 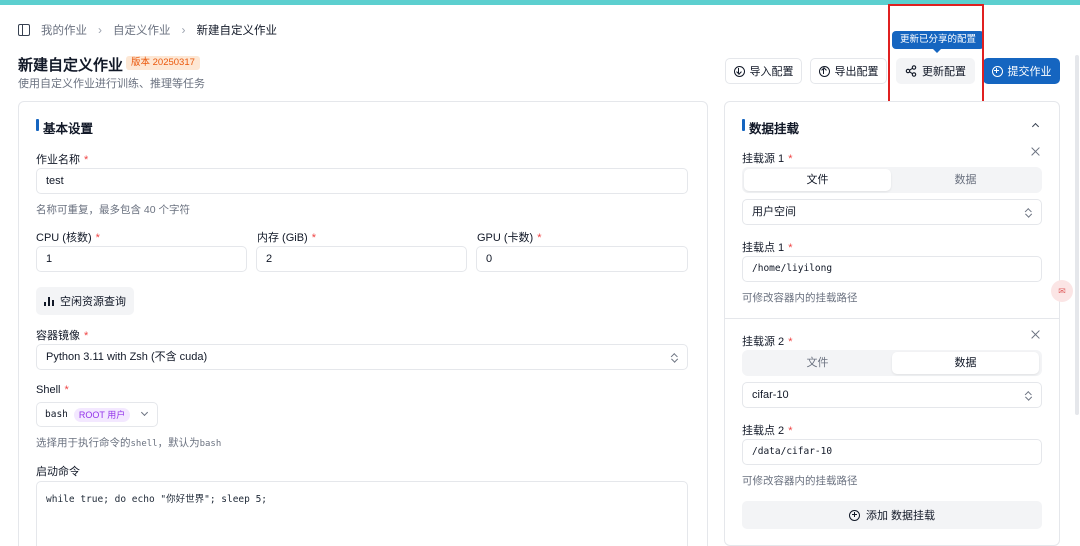 I want to click on mount-point-2-label: 挂载点 2 *, so click(x=767, y=431).